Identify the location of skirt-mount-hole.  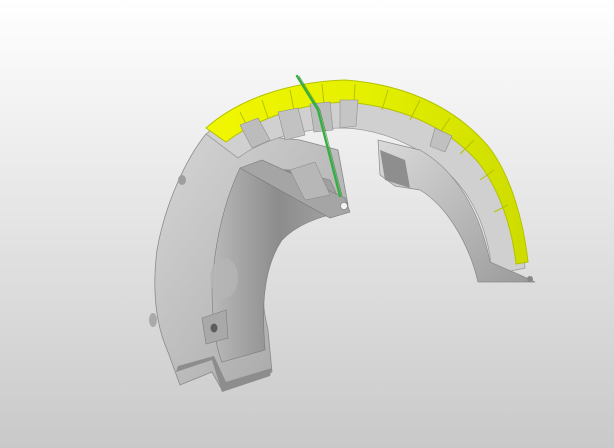
(214, 328).